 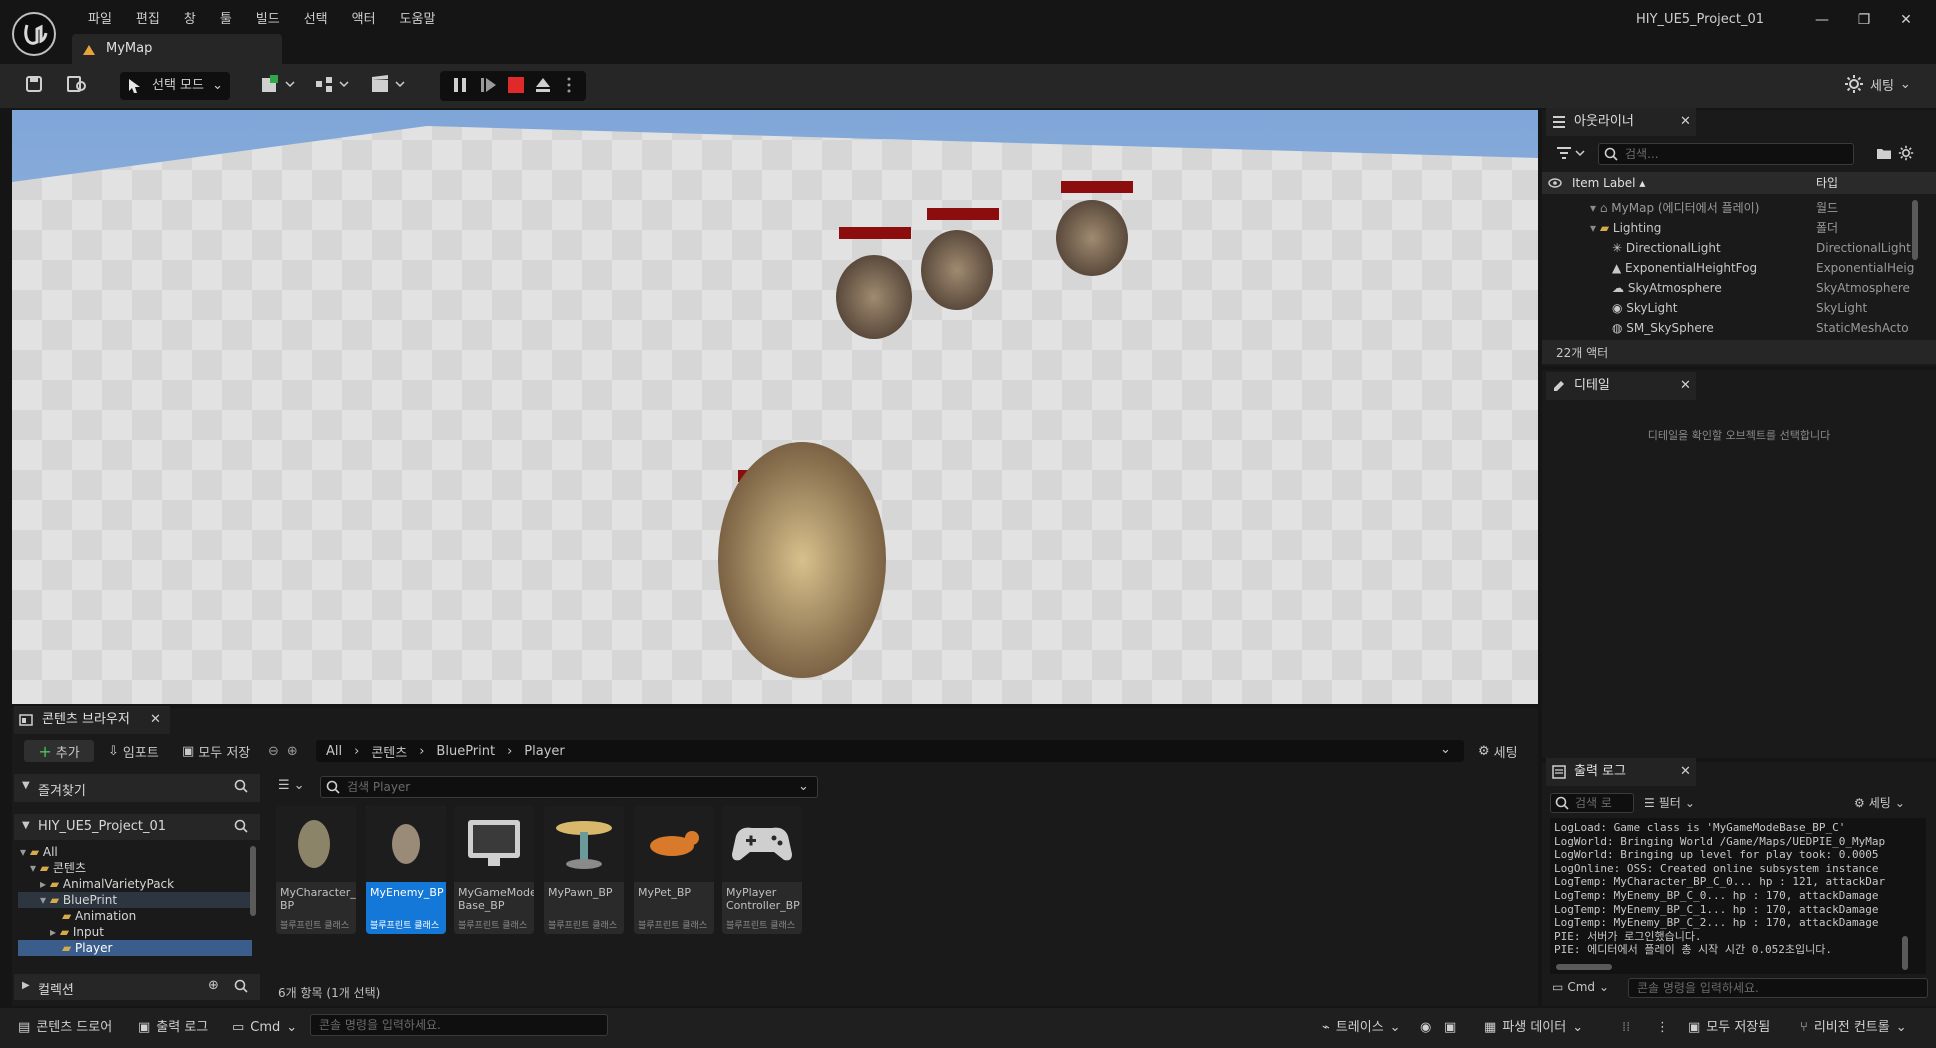 What do you see at coordinates (190, 20) in the screenshot?
I see `menu-window: 창` at bounding box center [190, 20].